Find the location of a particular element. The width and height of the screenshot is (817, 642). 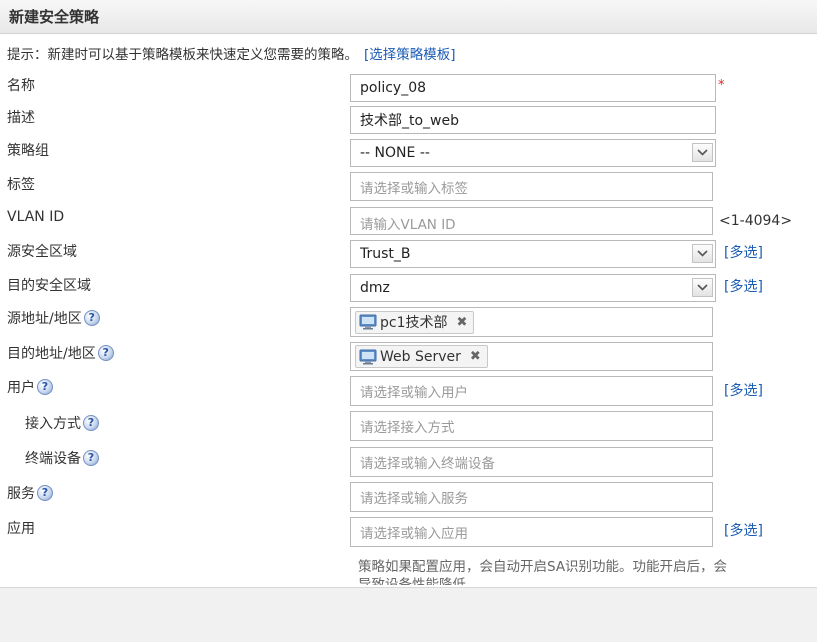

vlan-id-placeholder: 请输入VLAN ID is located at coordinates (408, 225).